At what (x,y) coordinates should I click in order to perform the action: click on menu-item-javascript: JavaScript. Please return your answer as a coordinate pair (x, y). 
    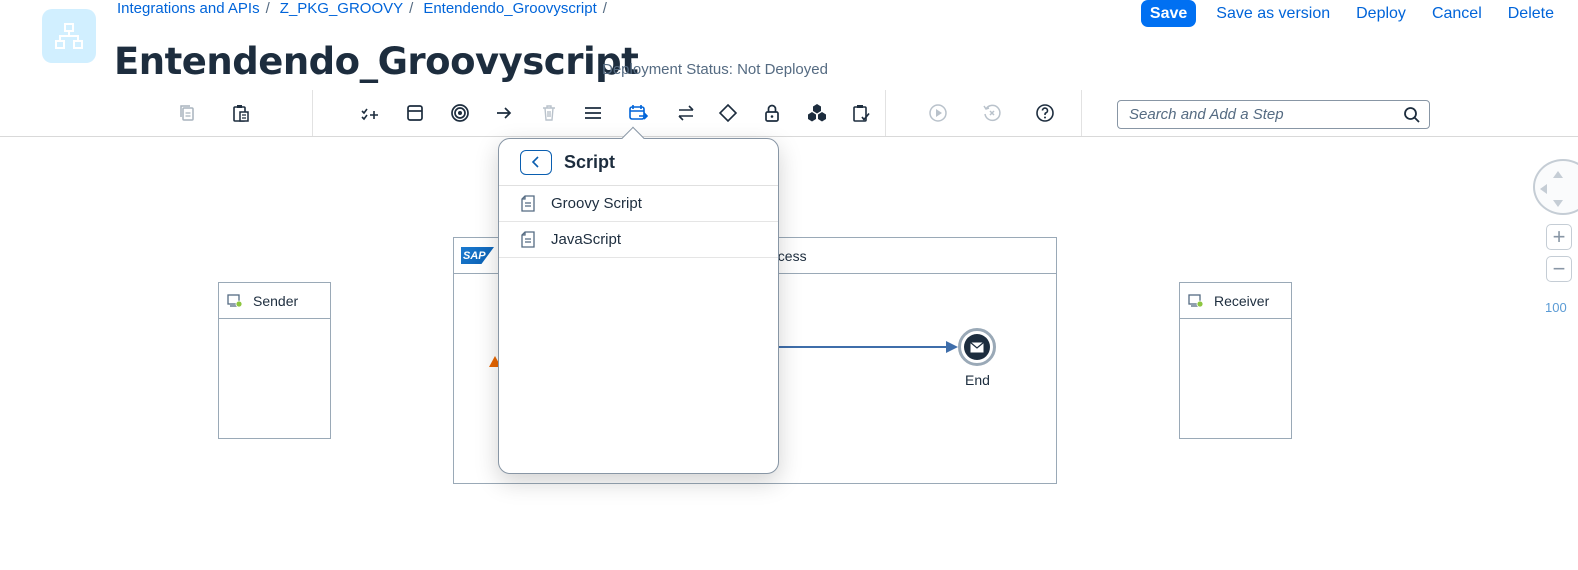
    Looking at the image, I should click on (638, 240).